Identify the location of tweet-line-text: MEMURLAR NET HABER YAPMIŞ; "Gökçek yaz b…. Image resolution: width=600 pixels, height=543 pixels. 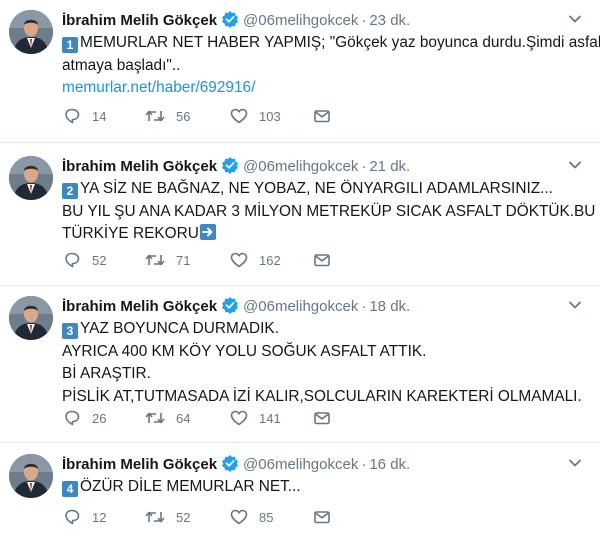
(340, 42).